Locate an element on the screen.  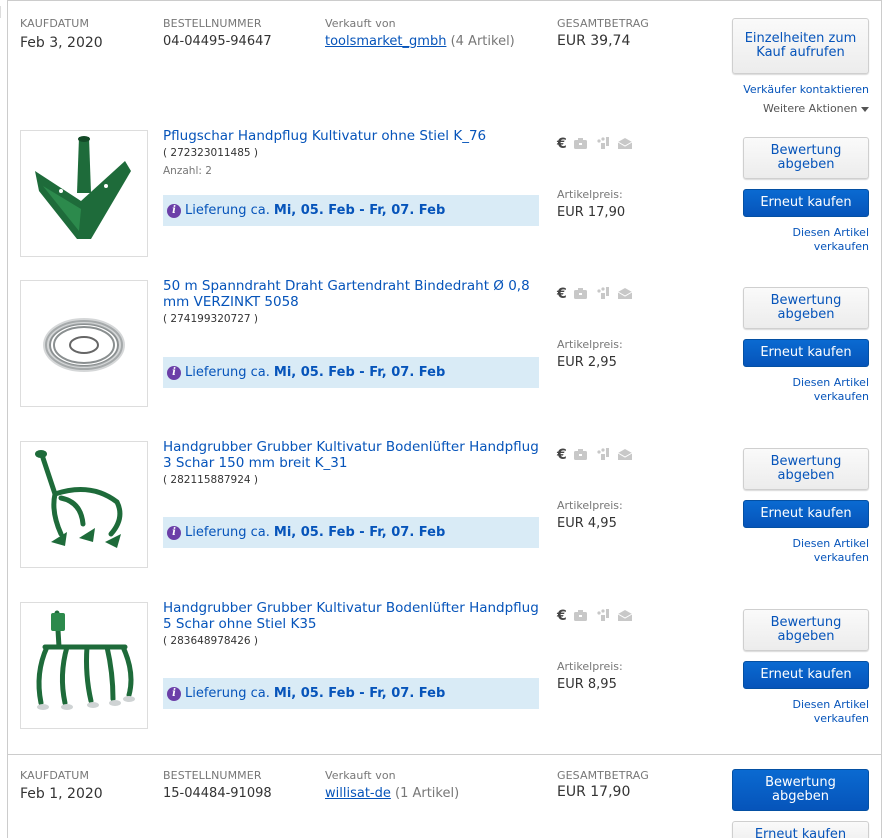
item-price: EUR 17,90 is located at coordinates (591, 212).